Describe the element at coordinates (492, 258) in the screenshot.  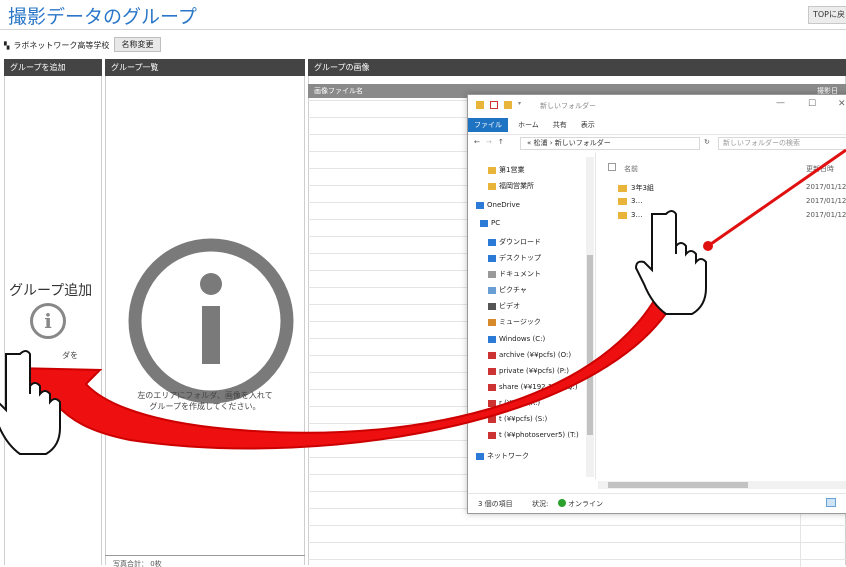
I see `desktop-icon` at that location.